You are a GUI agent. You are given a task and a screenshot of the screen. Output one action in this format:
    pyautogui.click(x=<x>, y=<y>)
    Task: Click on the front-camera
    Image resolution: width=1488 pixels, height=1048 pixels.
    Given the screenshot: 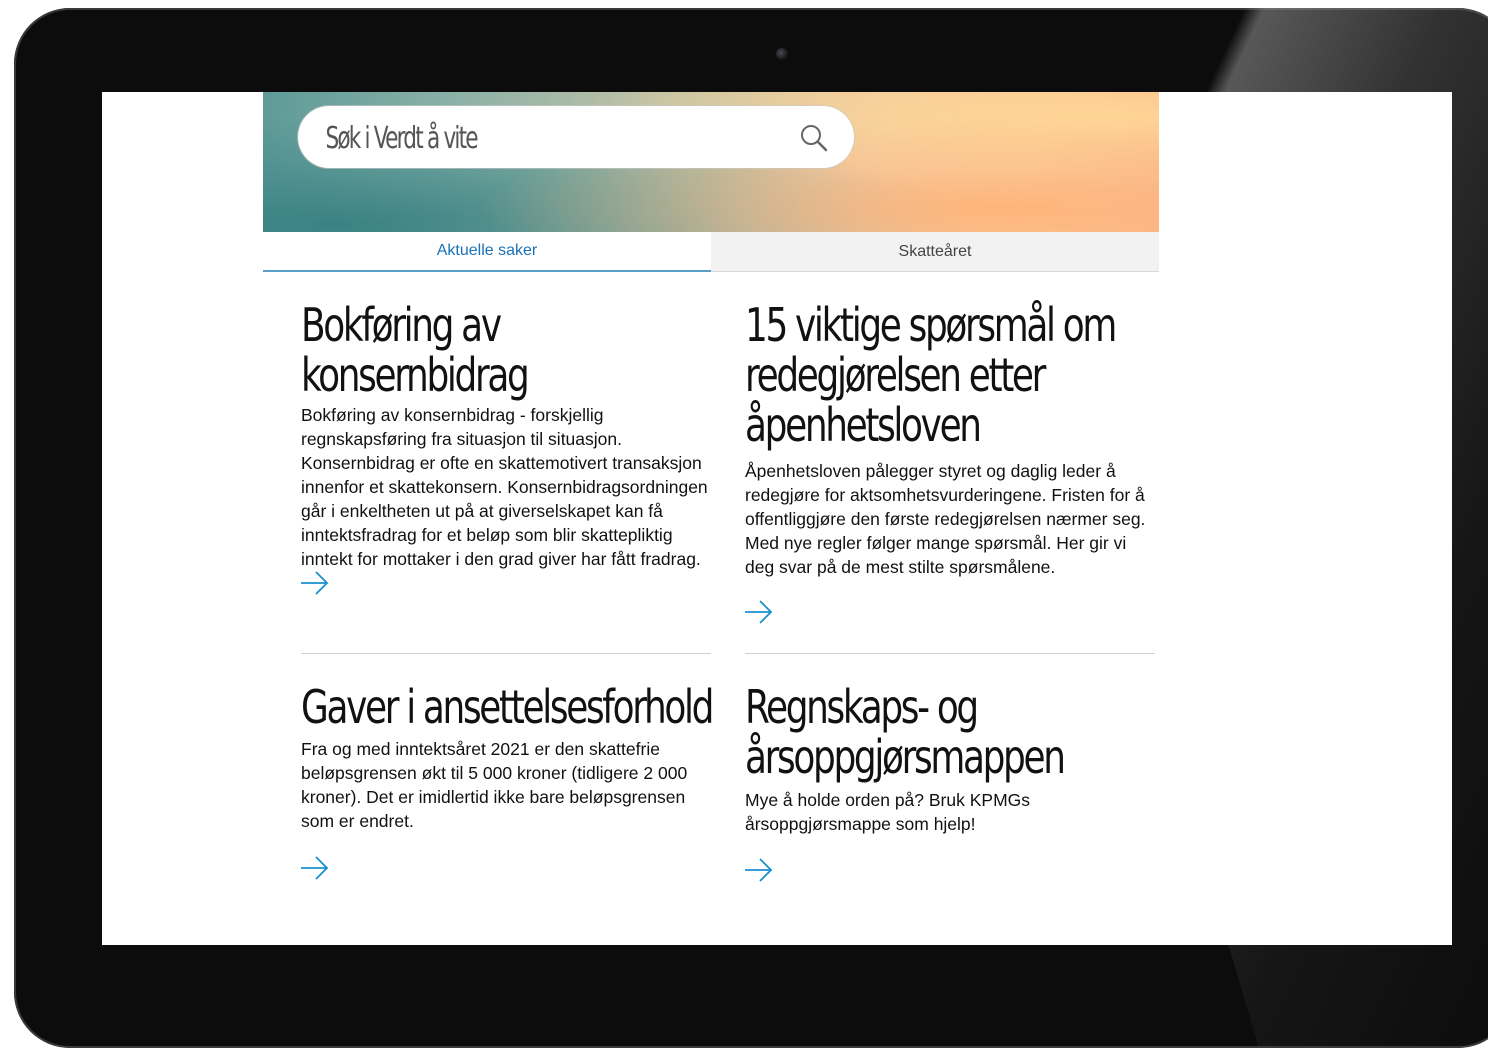 What is the action you would take?
    pyautogui.click(x=782, y=54)
    